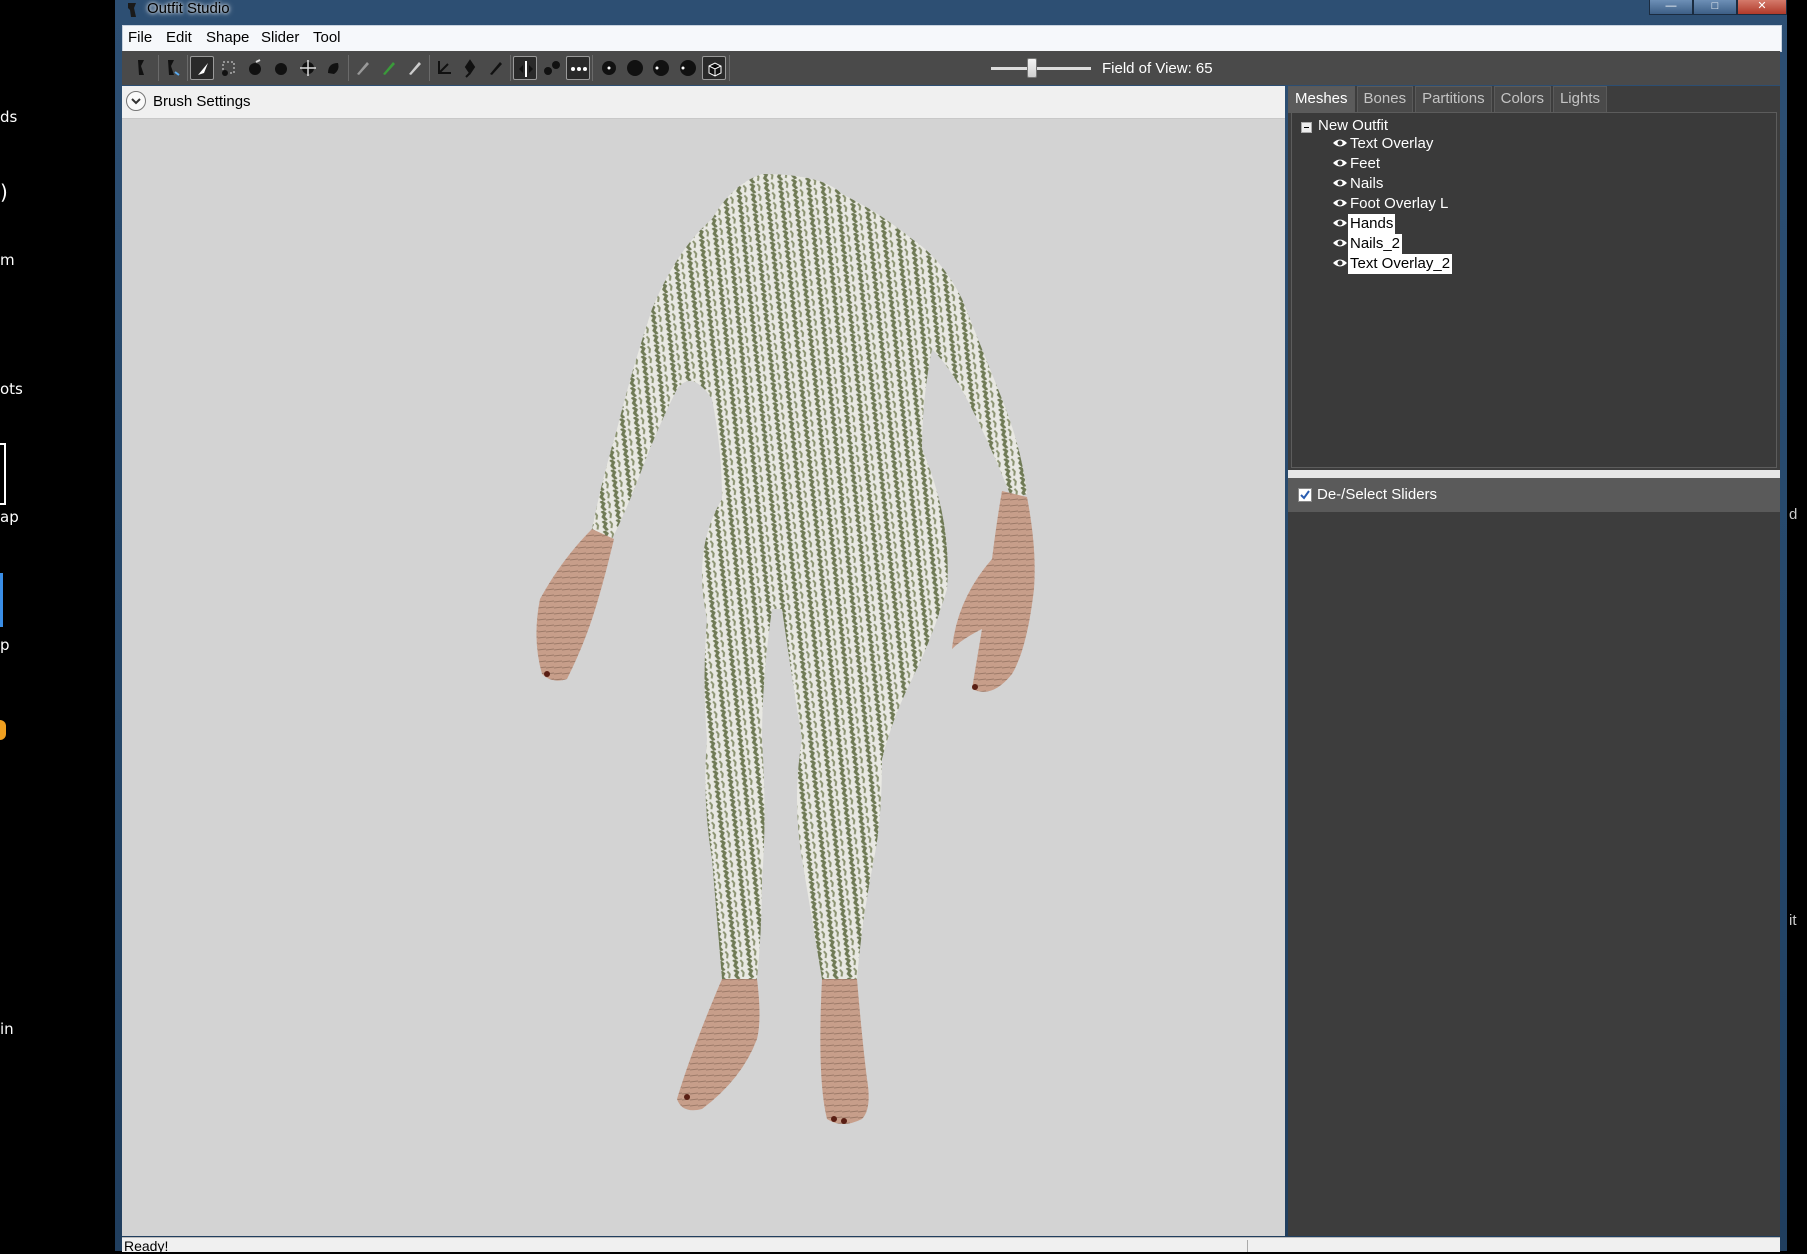 The width and height of the screenshot is (1807, 1254). I want to click on mesh-label: Nails, so click(1367, 183).